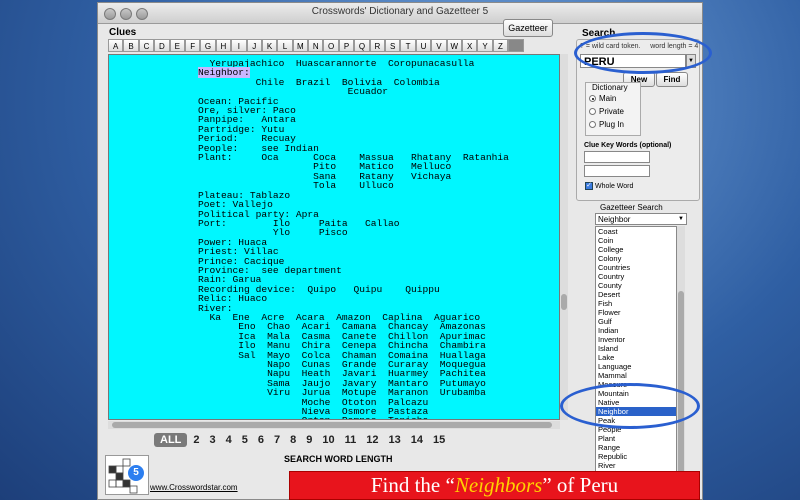  I want to click on gazetteer-item: Country, so click(636, 276).